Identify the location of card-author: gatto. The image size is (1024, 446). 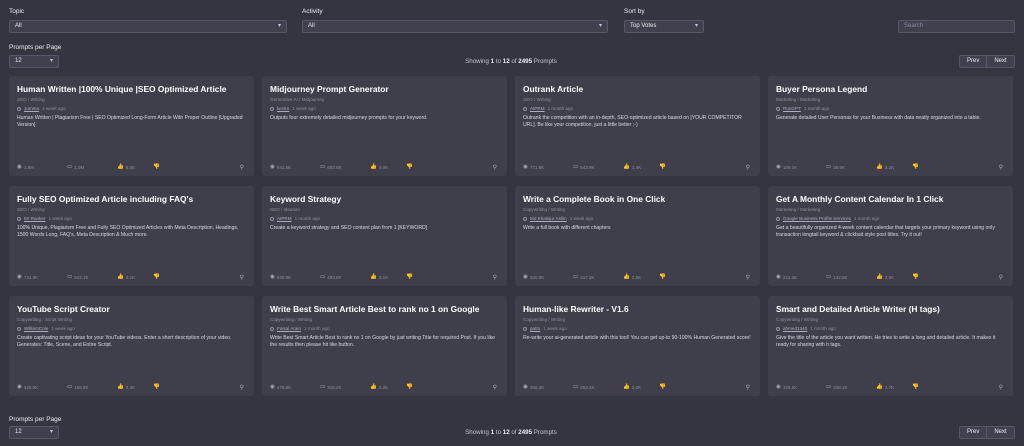
(535, 328).